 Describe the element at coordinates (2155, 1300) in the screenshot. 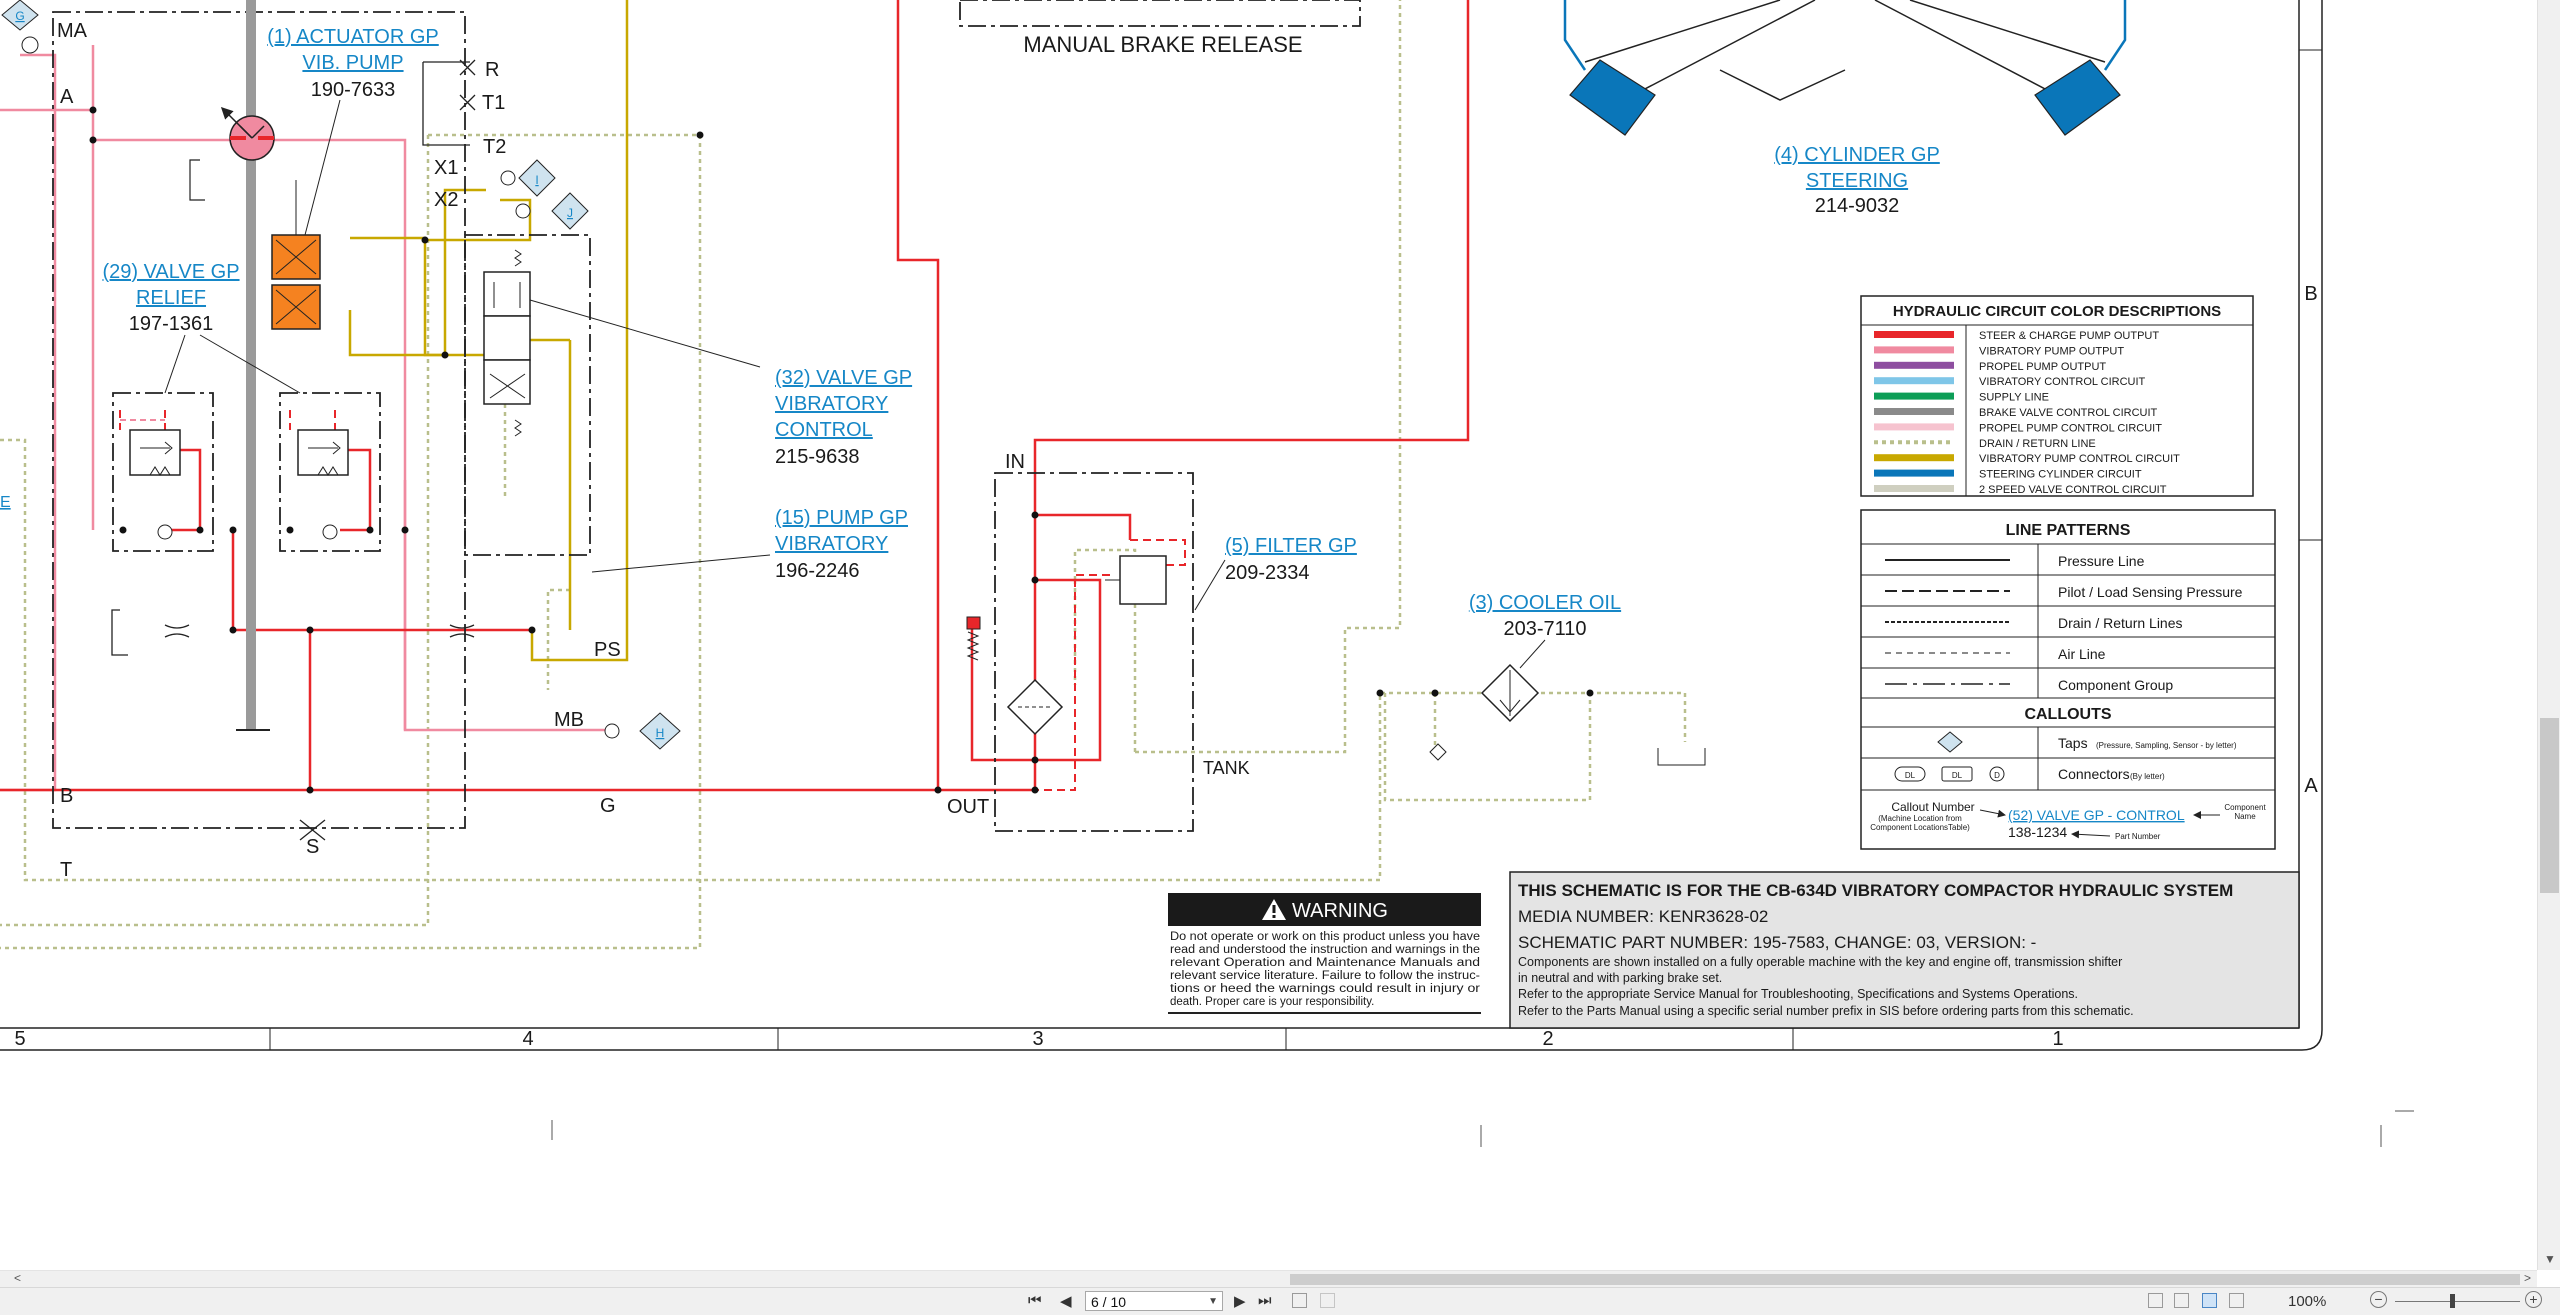

I see `single-page-view-icon` at that location.